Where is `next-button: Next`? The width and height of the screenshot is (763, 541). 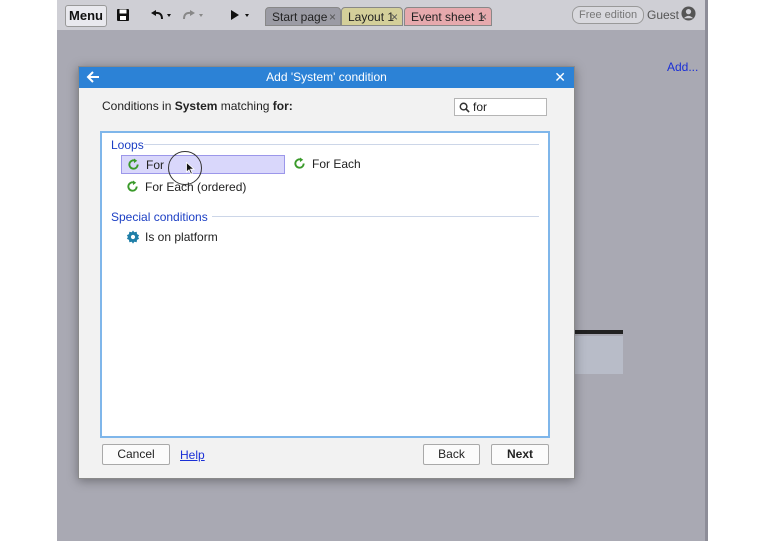 next-button: Next is located at coordinates (520, 454).